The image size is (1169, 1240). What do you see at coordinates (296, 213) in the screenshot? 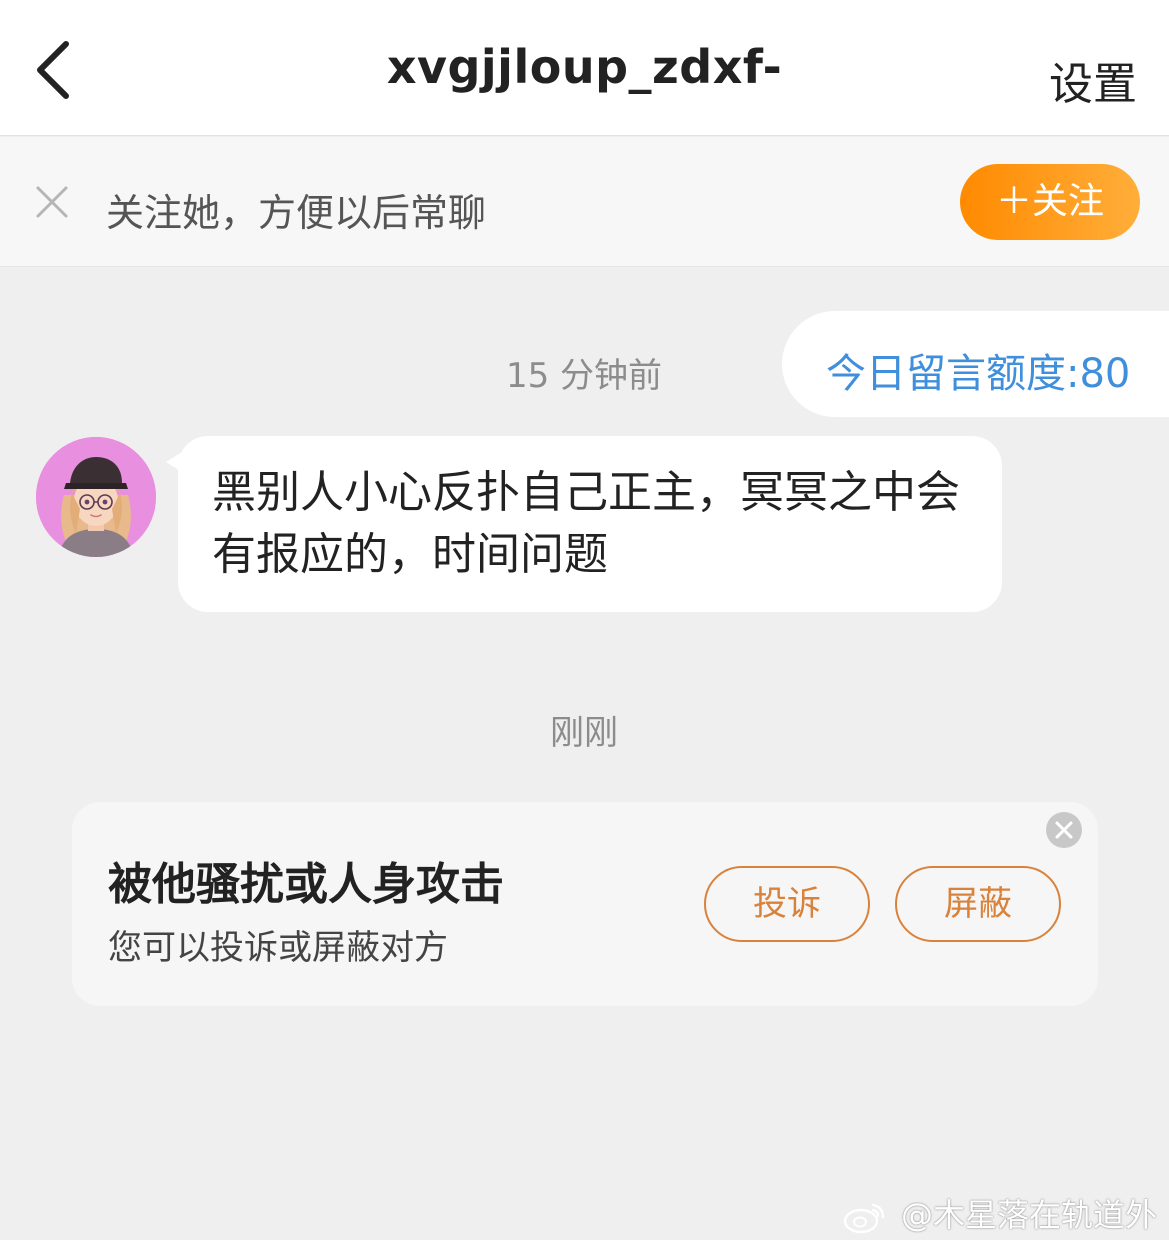
I see `follow-prompt-text: 关注她，方便以后常聊` at bounding box center [296, 213].